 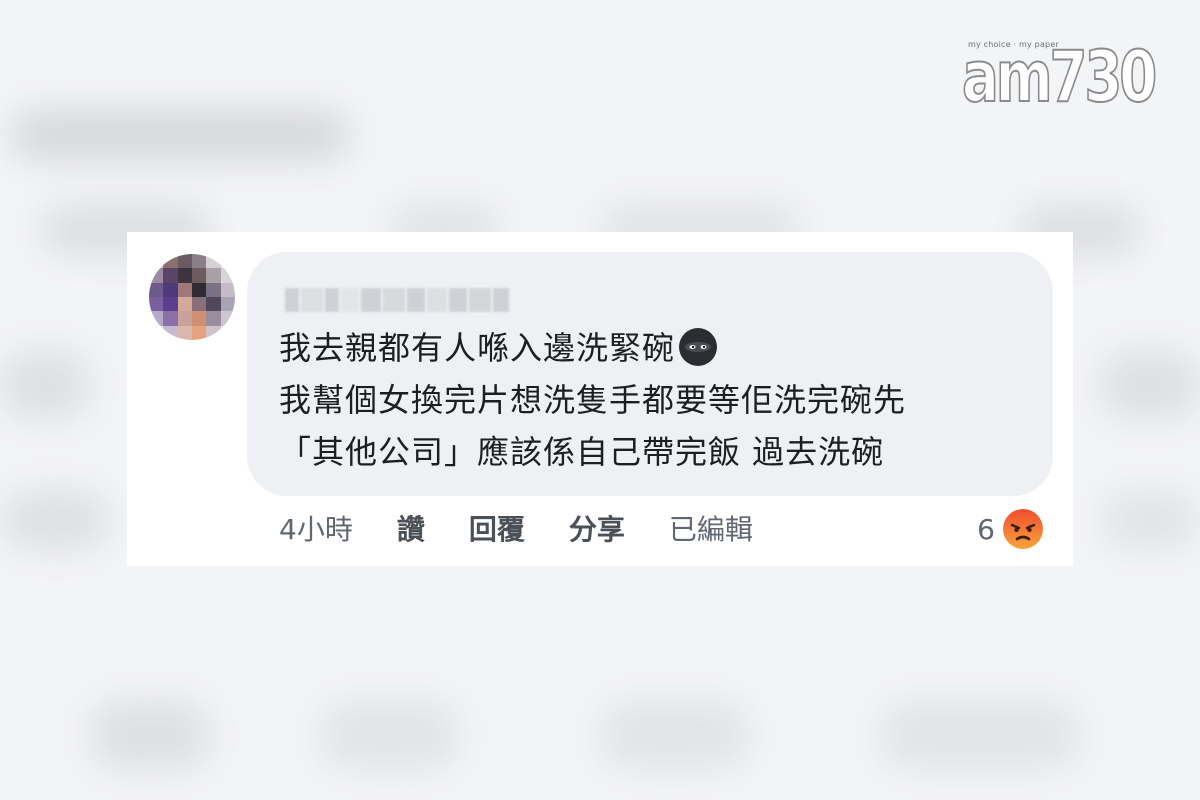 I want to click on reply-button: 回覆, so click(x=497, y=528).